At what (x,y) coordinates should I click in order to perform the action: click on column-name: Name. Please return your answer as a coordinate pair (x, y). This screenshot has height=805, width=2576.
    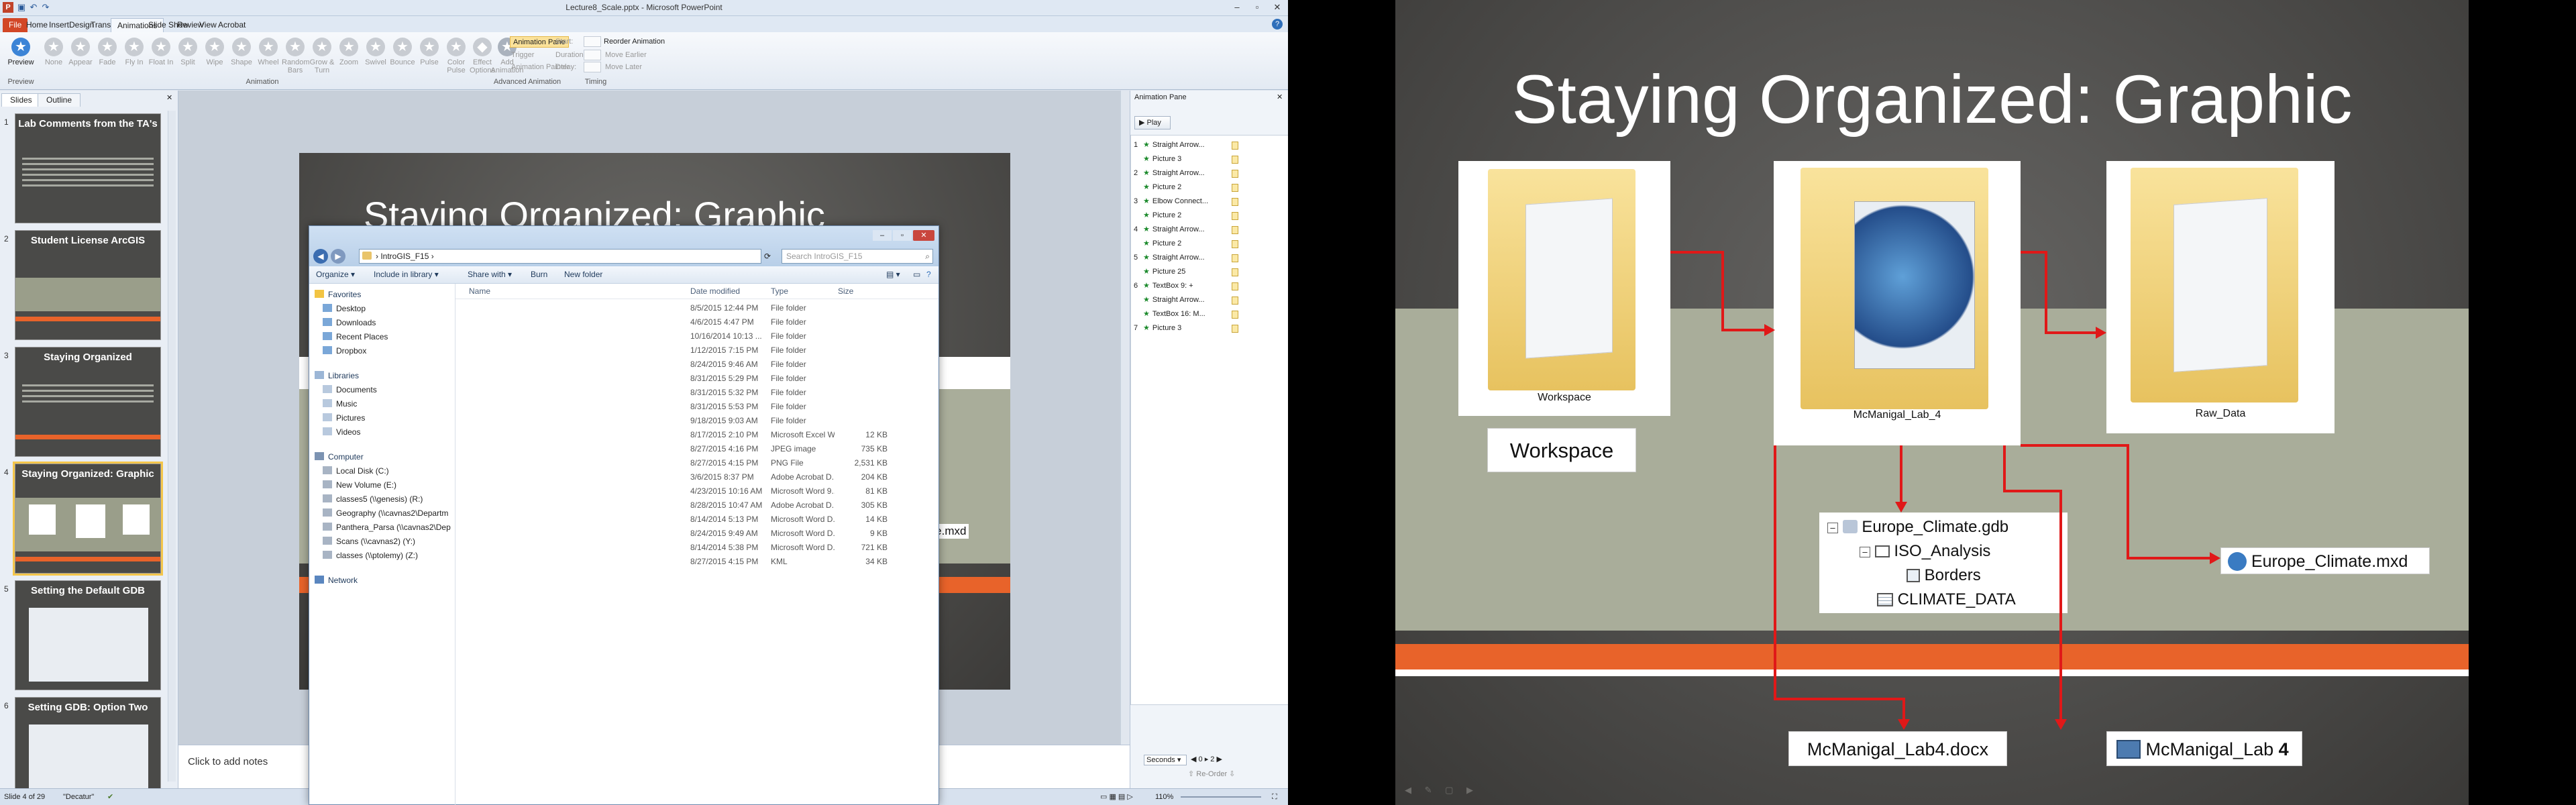
    Looking at the image, I should click on (479, 291).